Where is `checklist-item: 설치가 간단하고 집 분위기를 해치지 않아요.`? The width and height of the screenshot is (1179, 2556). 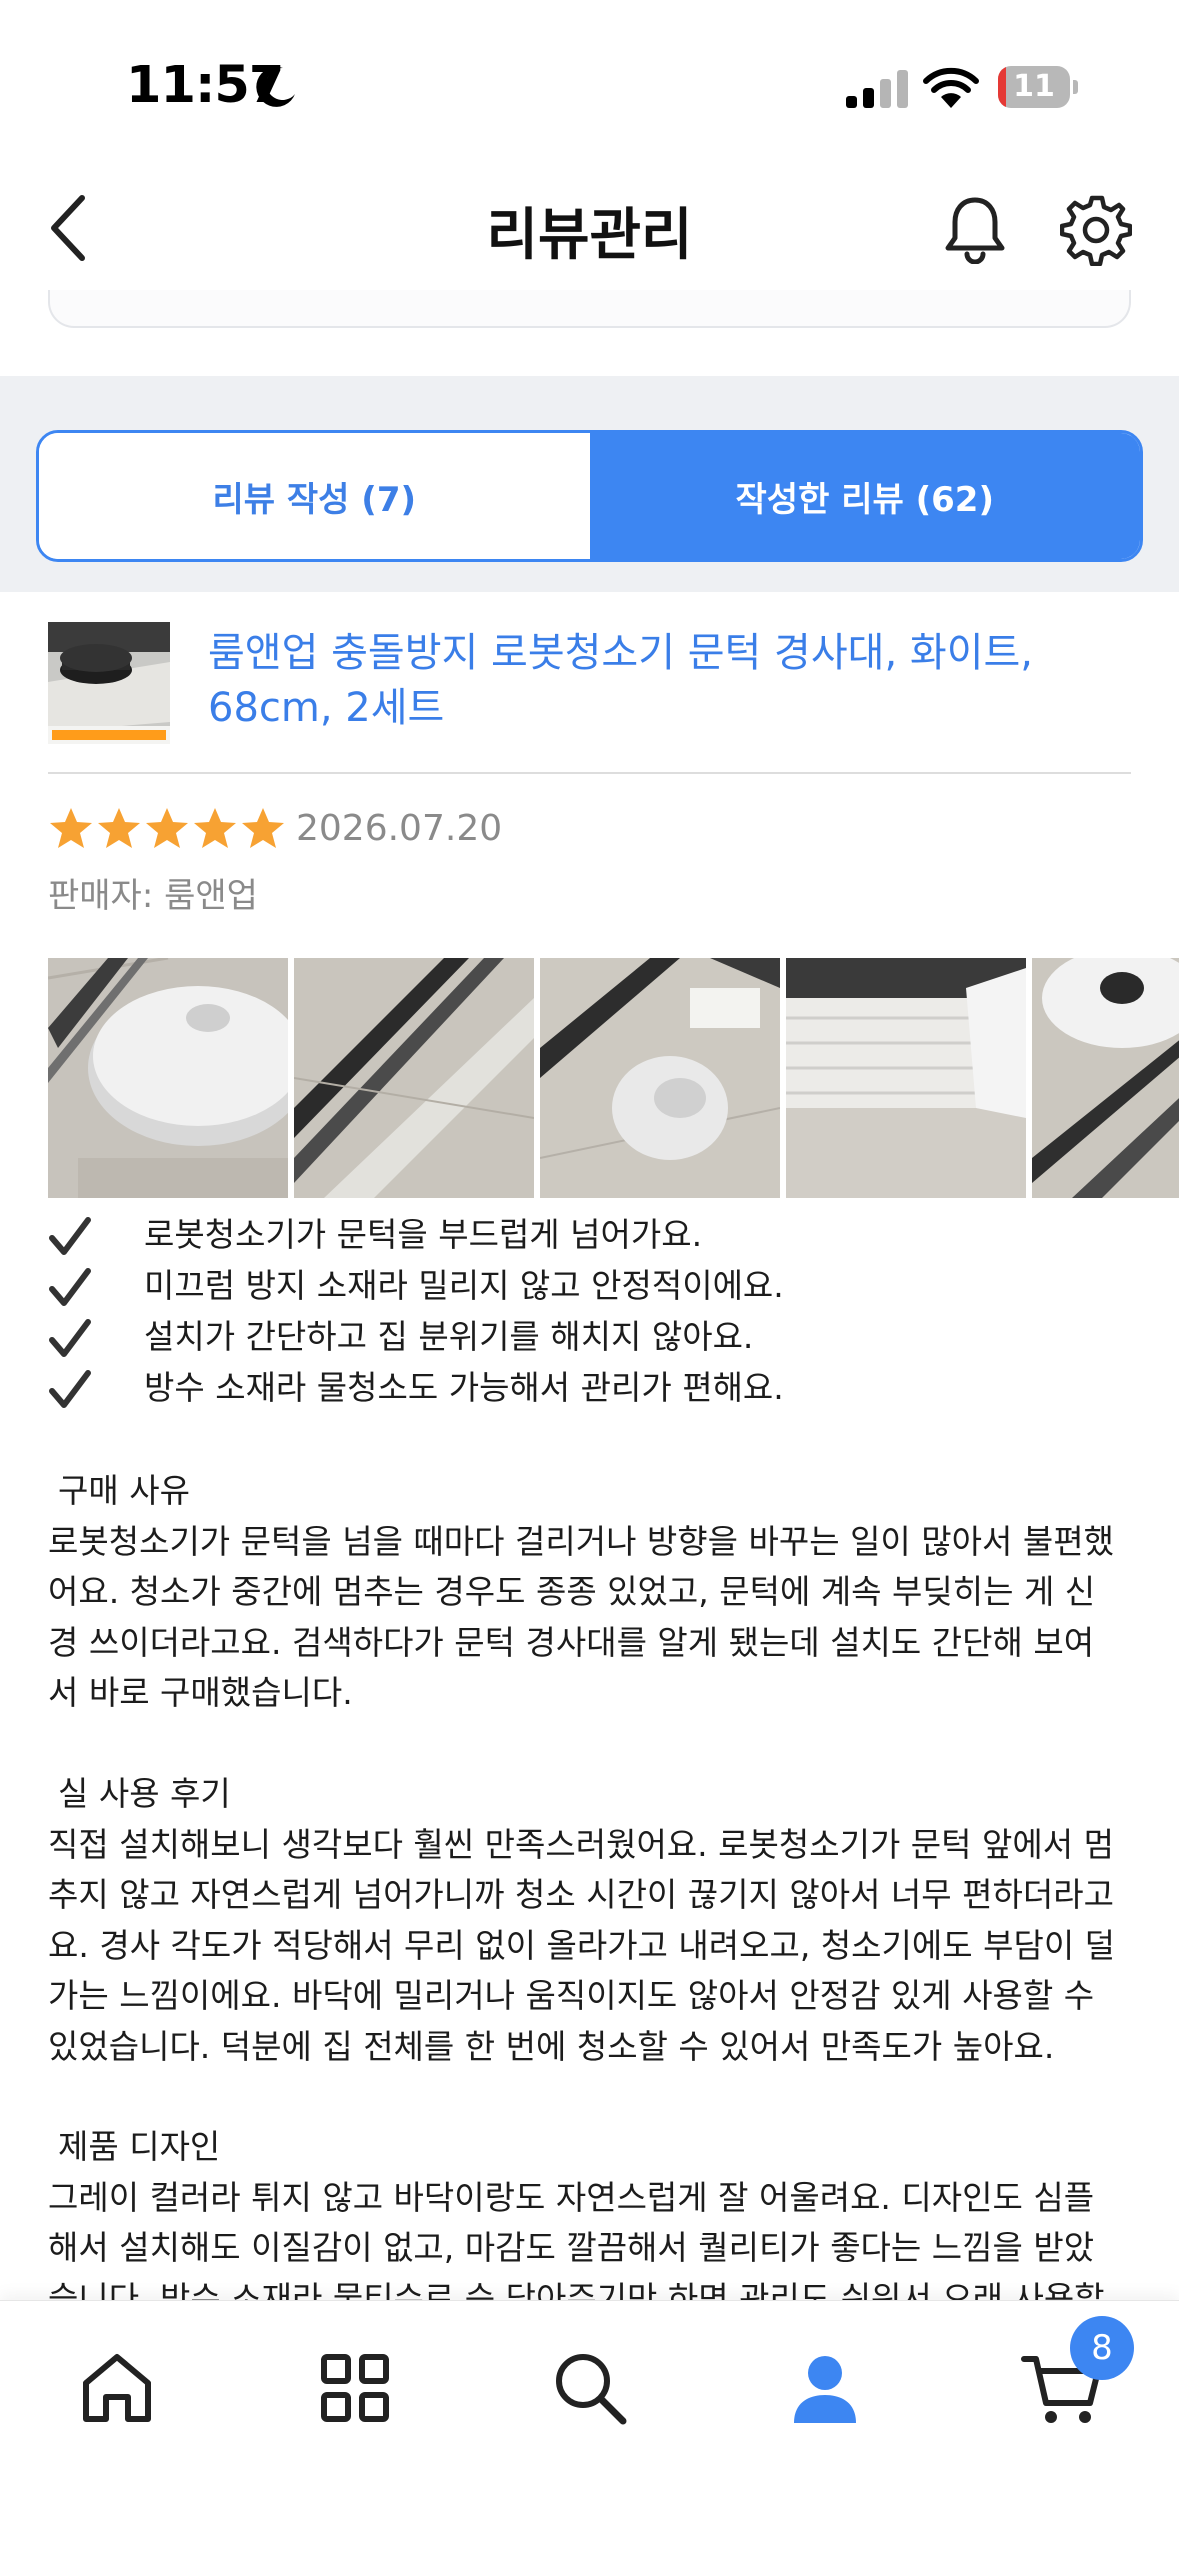
checklist-item: 설치가 간단하고 집 분위기를 해치지 않아요. is located at coordinates (598, 1337).